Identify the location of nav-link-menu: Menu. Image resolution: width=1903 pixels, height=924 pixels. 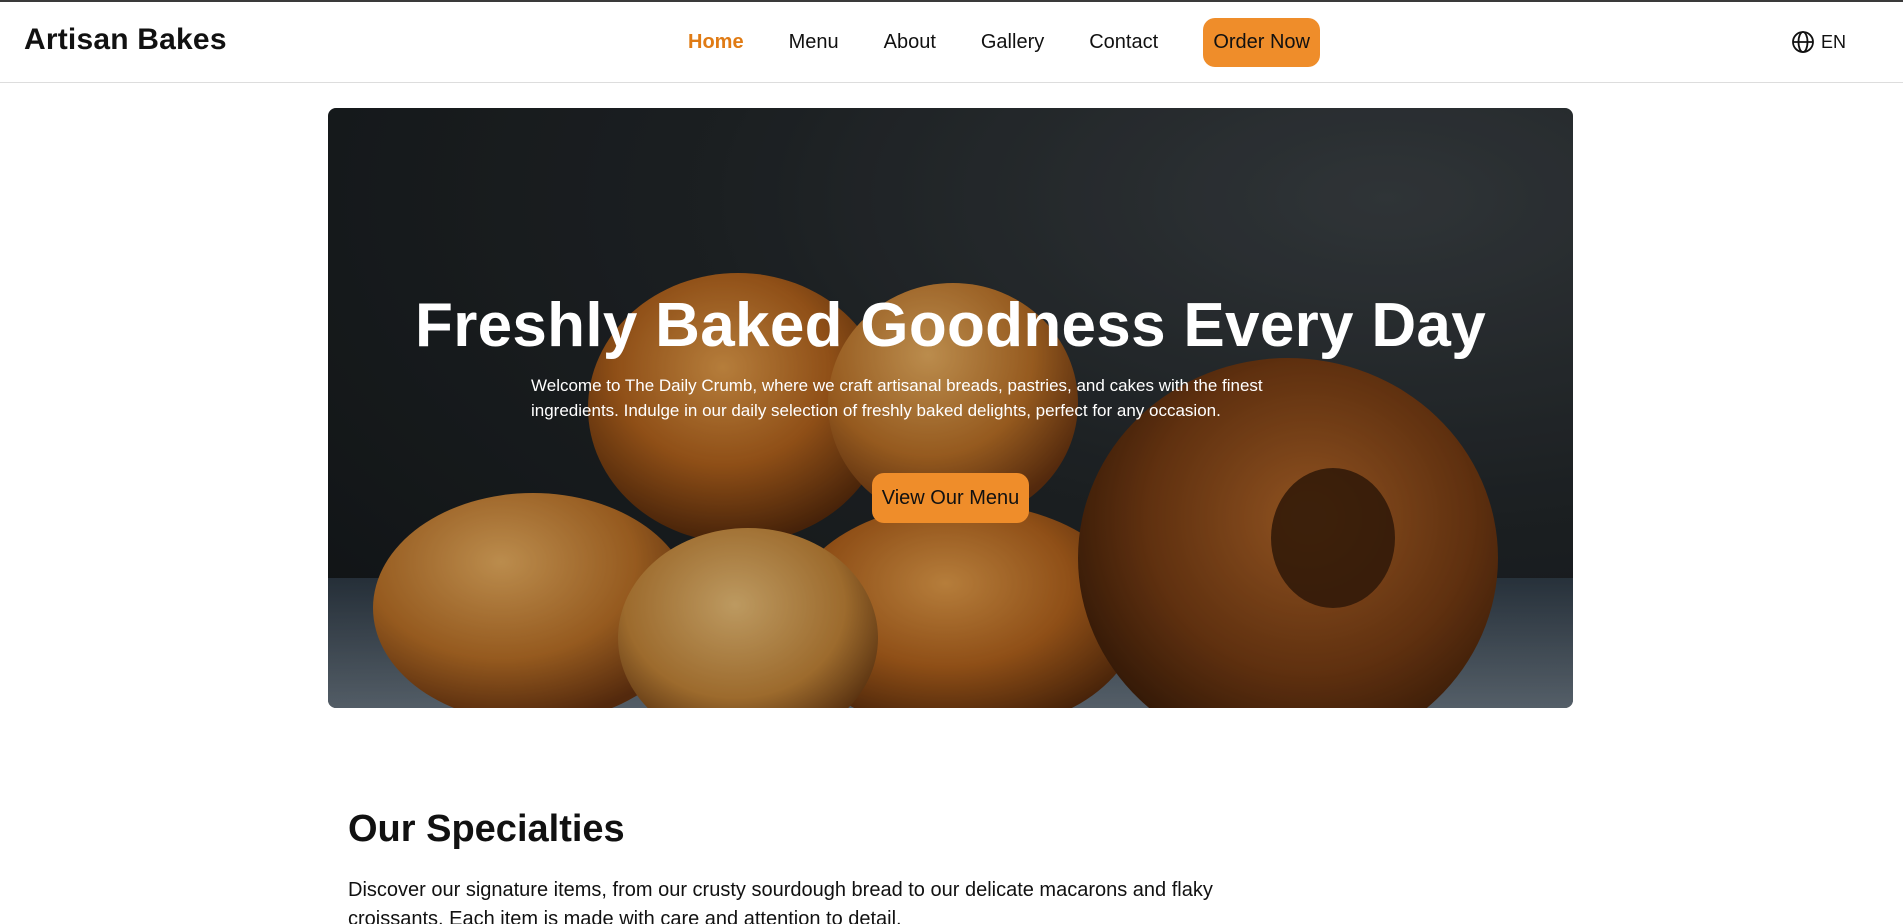
(814, 42).